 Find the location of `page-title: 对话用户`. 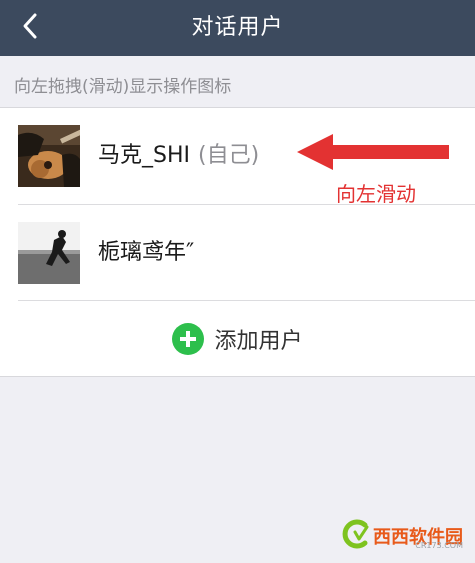

page-title: 对话用户 is located at coordinates (237, 27).